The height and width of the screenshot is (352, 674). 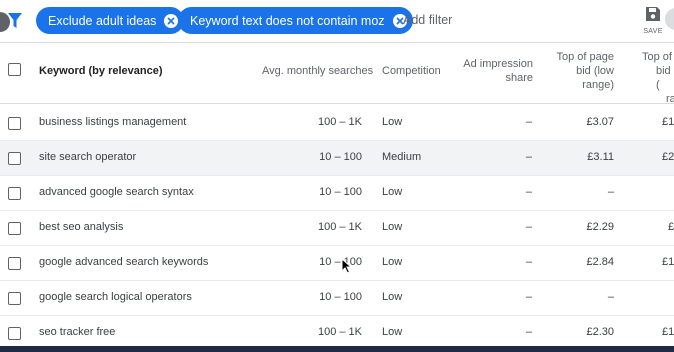 What do you see at coordinates (600, 157) in the screenshot?
I see `bid-low-cell: £3.11` at bounding box center [600, 157].